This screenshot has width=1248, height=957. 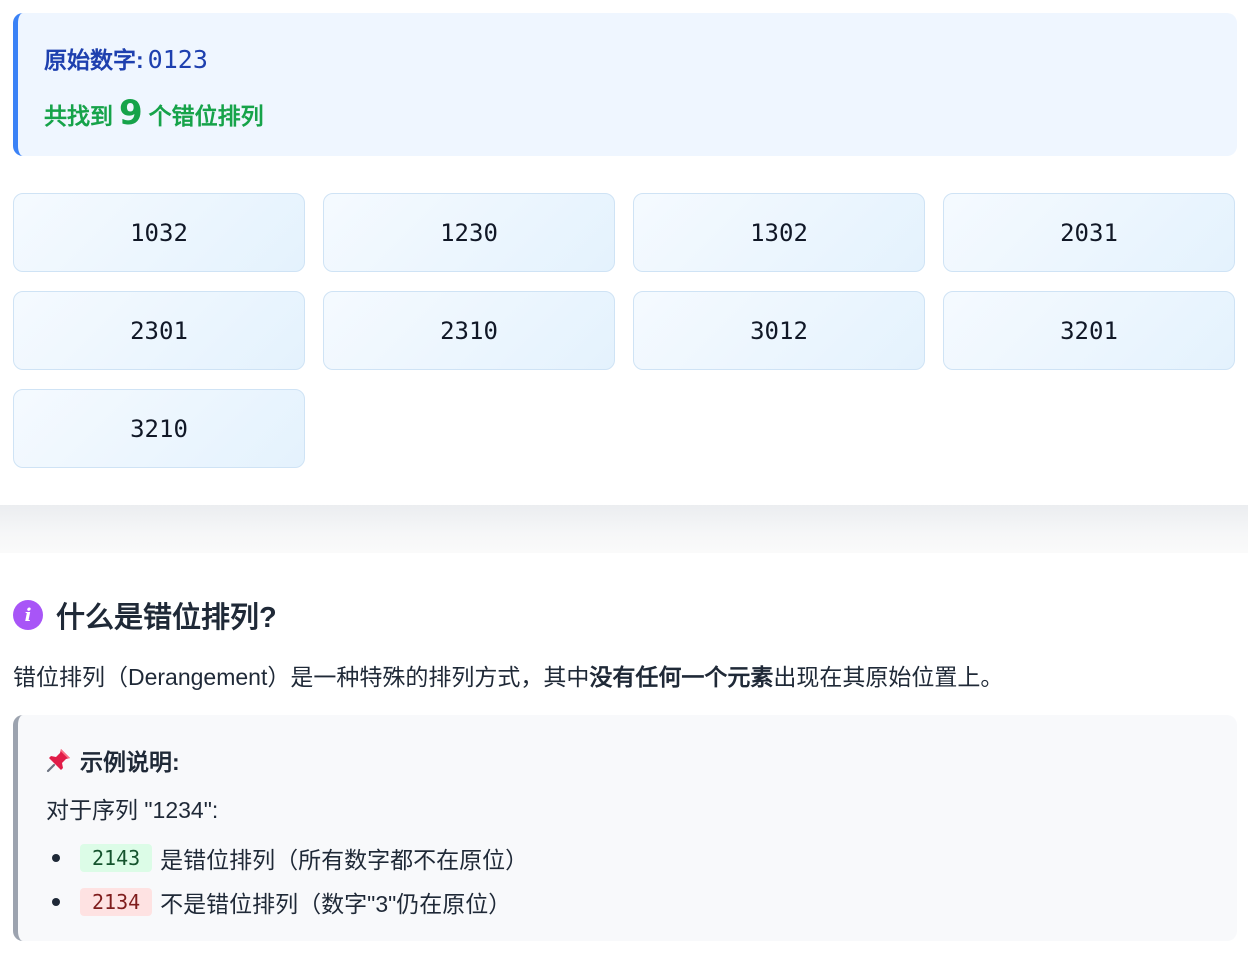 What do you see at coordinates (469, 330) in the screenshot?
I see `permutation-item: 2310` at bounding box center [469, 330].